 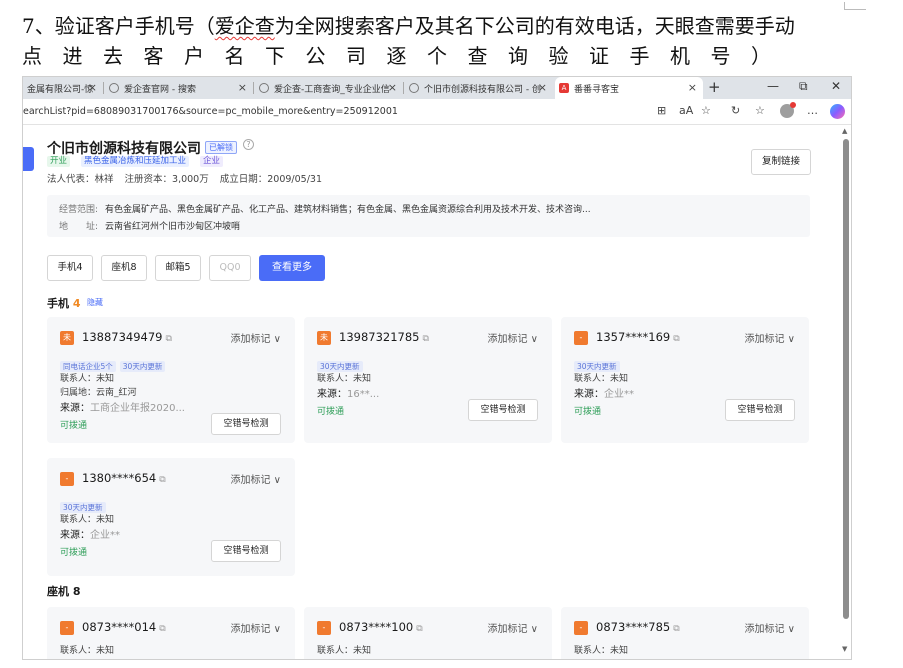 What do you see at coordinates (788, 110) in the screenshot?
I see `profile-avatar` at bounding box center [788, 110].